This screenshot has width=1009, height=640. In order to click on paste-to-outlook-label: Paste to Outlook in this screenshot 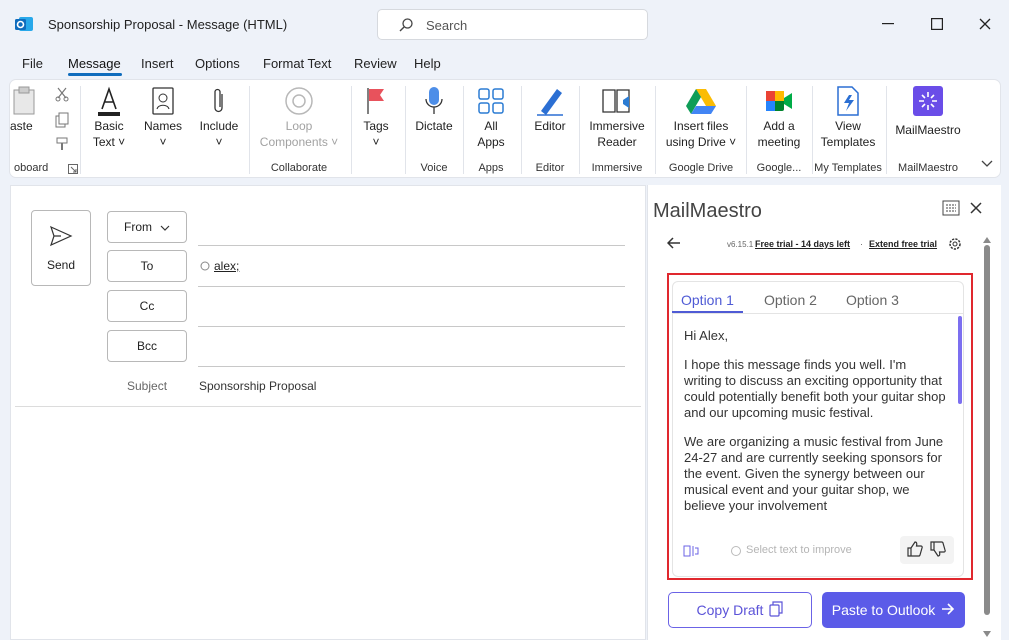, I will do `click(883, 610)`.